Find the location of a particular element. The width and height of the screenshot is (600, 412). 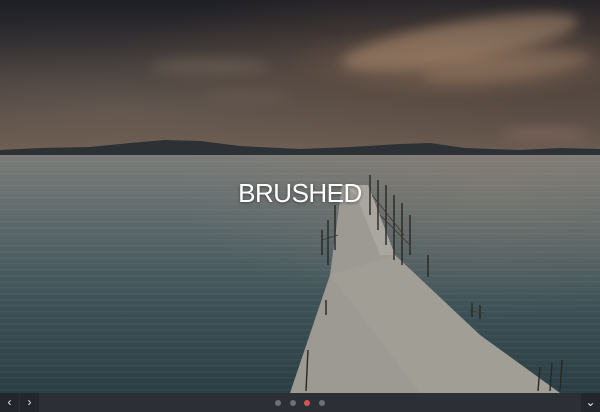

chevron-down-icon: ⌄ is located at coordinates (590, 402).